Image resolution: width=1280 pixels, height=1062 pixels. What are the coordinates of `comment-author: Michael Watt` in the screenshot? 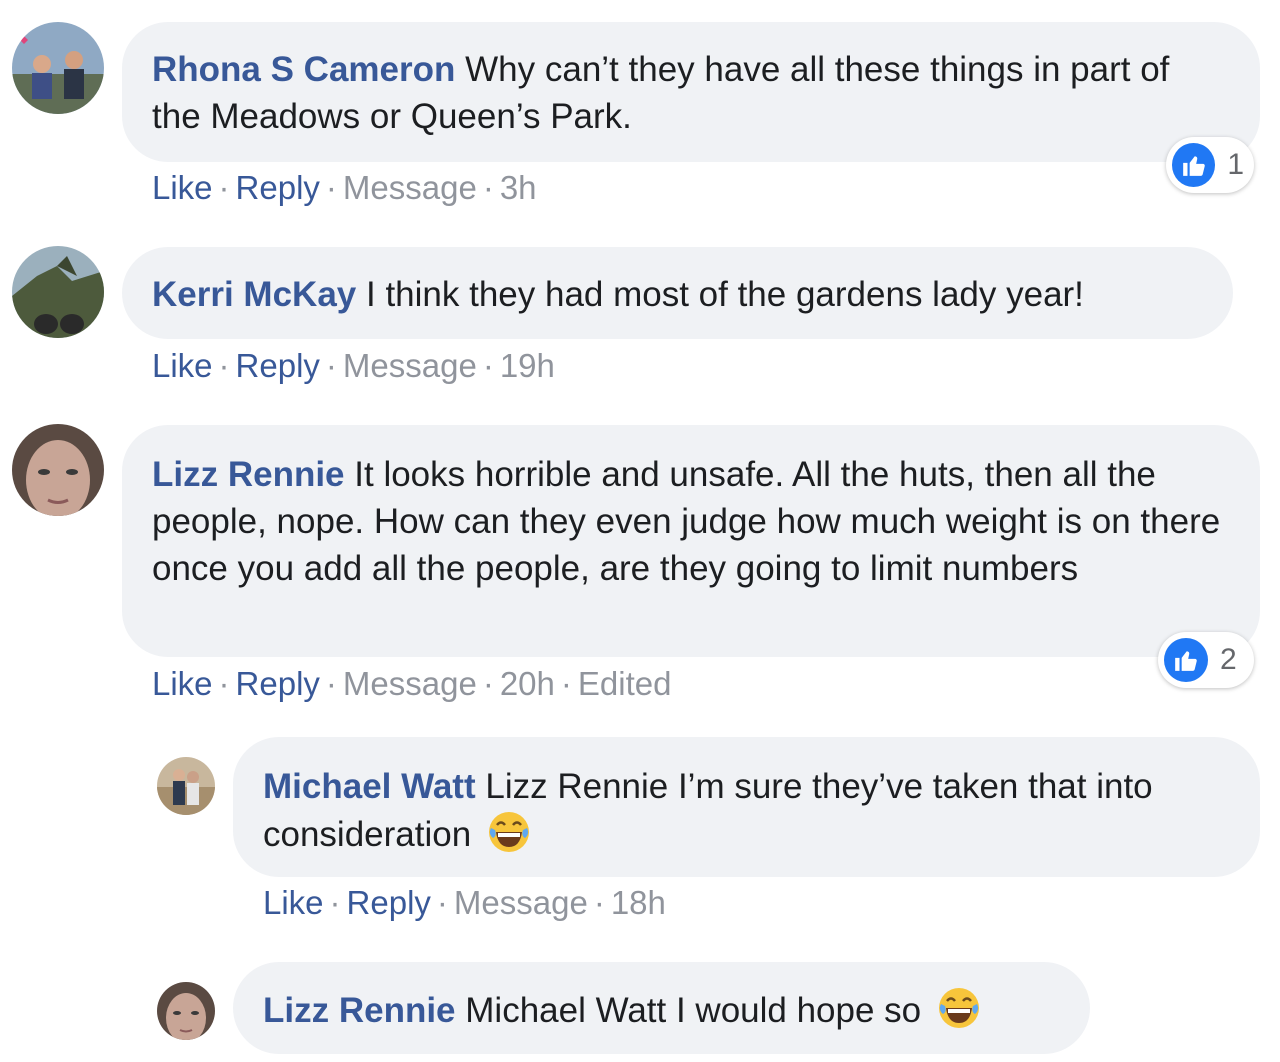 It's located at (369, 786).